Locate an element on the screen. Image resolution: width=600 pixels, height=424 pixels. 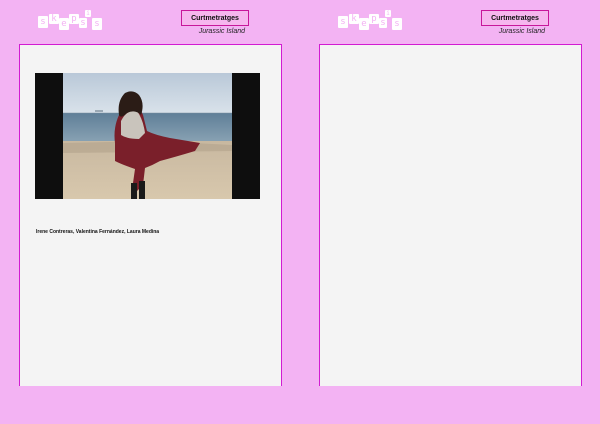
film-still-image is located at coordinates (147, 136).